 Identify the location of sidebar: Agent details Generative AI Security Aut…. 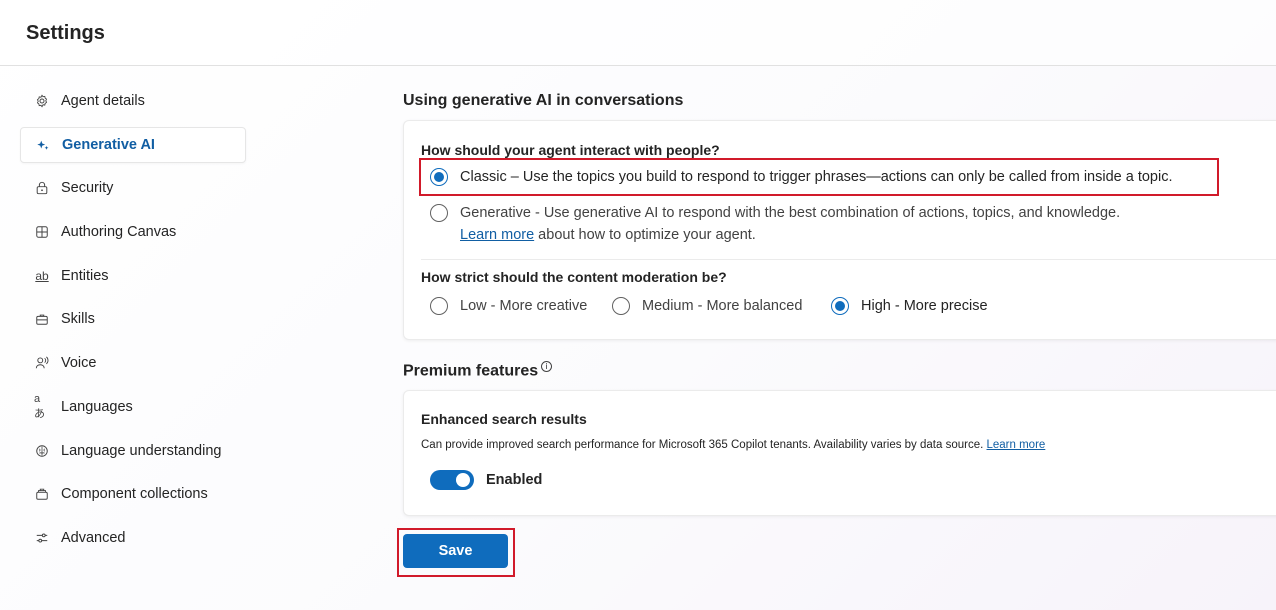
(133, 323).